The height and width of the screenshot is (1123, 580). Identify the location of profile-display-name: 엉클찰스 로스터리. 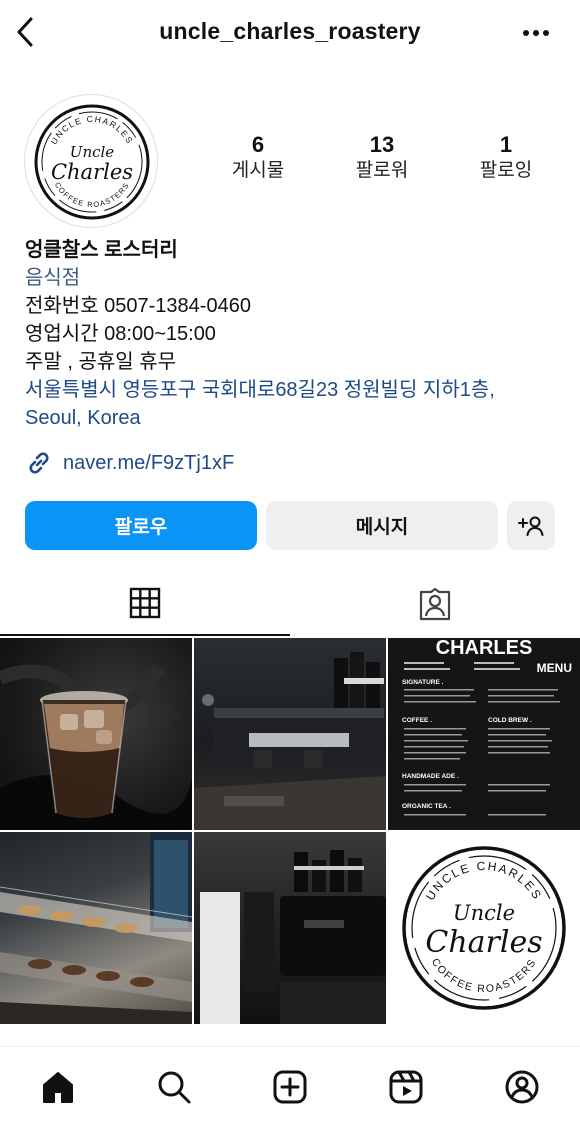
(101, 250).